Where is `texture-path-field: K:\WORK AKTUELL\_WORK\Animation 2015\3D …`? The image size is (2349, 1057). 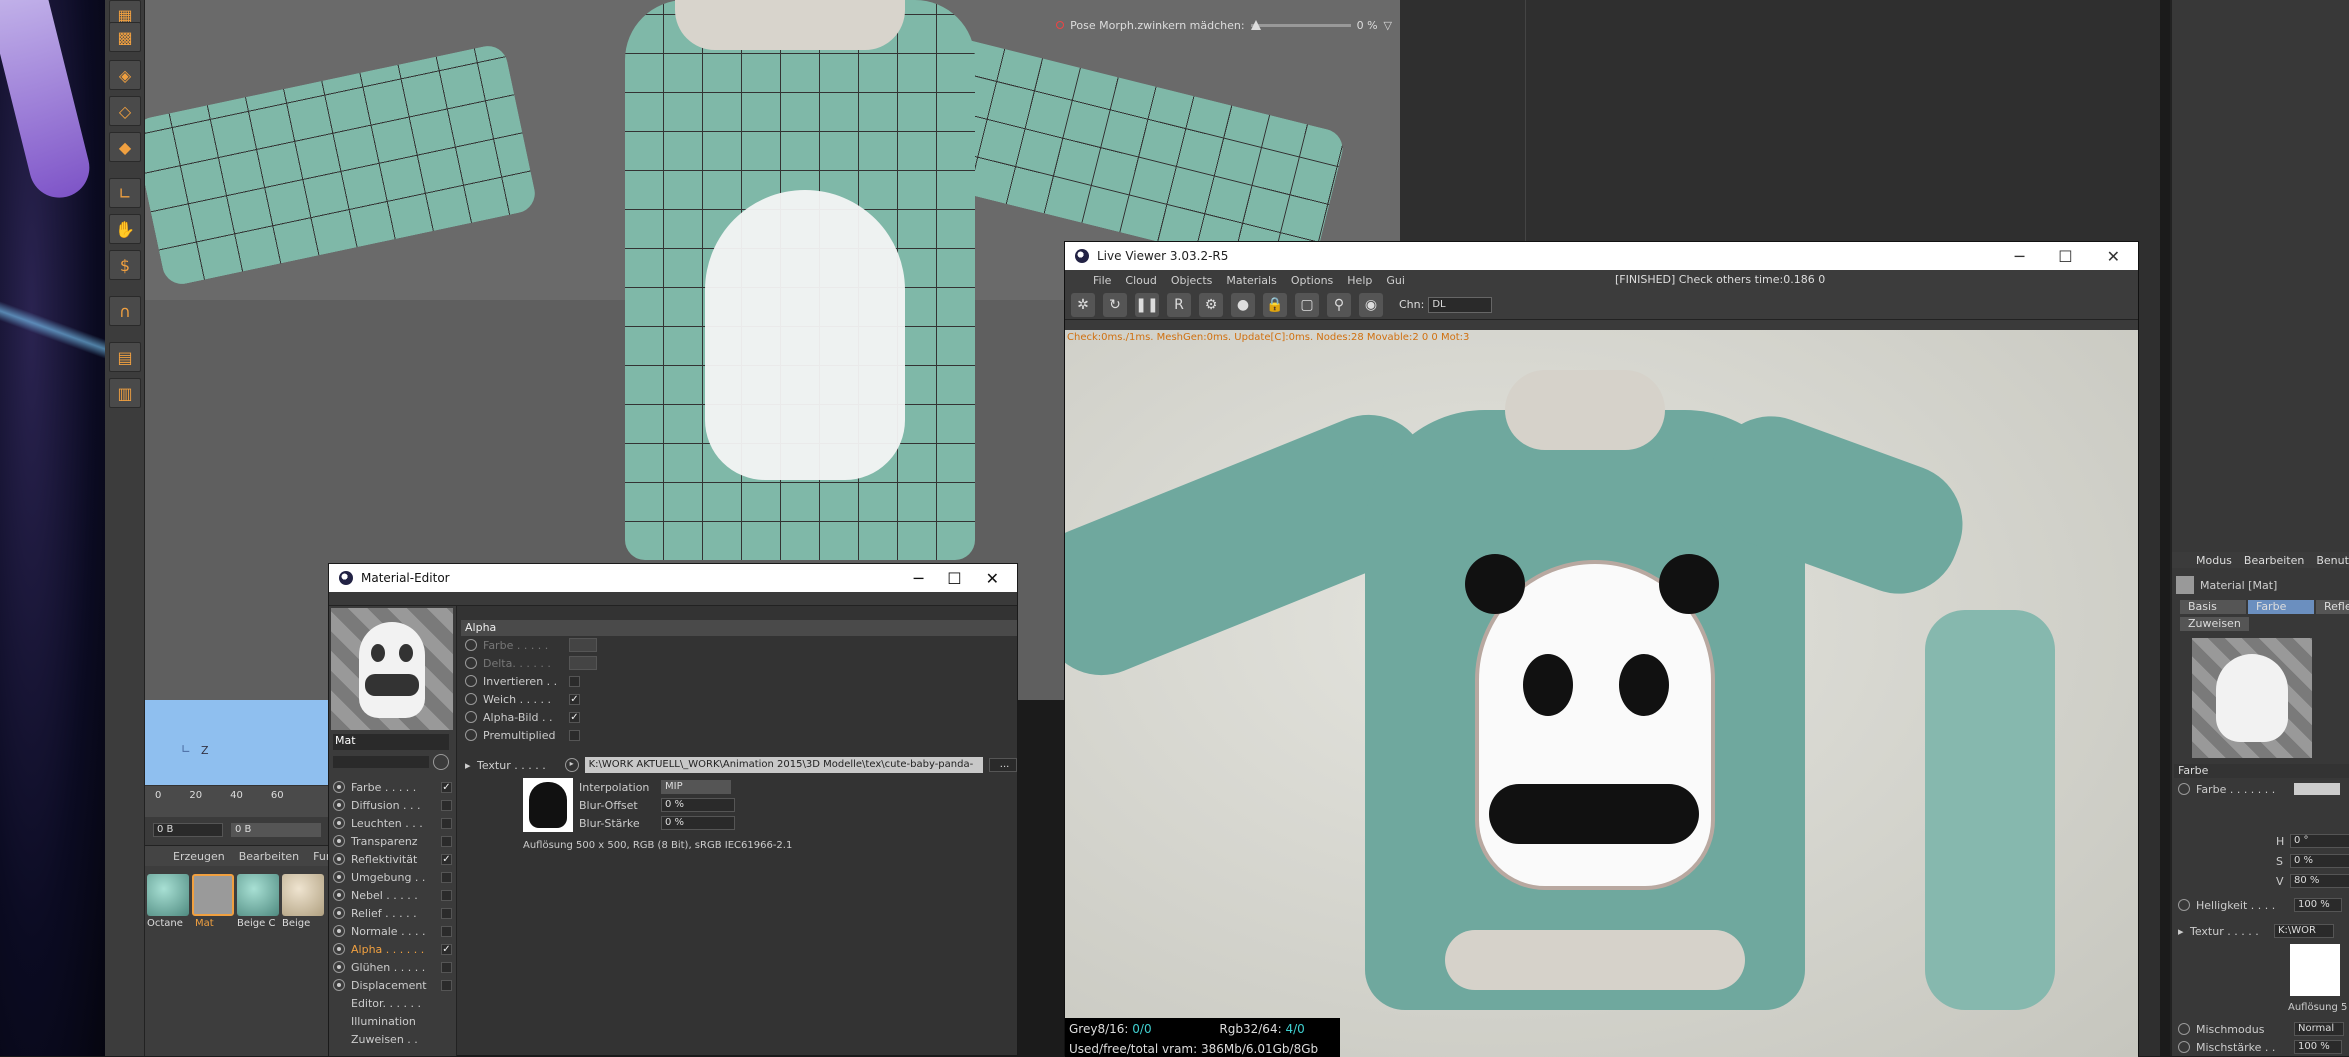 texture-path-field: K:\WORK AKTUELL\_WORK\Animation 2015\3D … is located at coordinates (784, 765).